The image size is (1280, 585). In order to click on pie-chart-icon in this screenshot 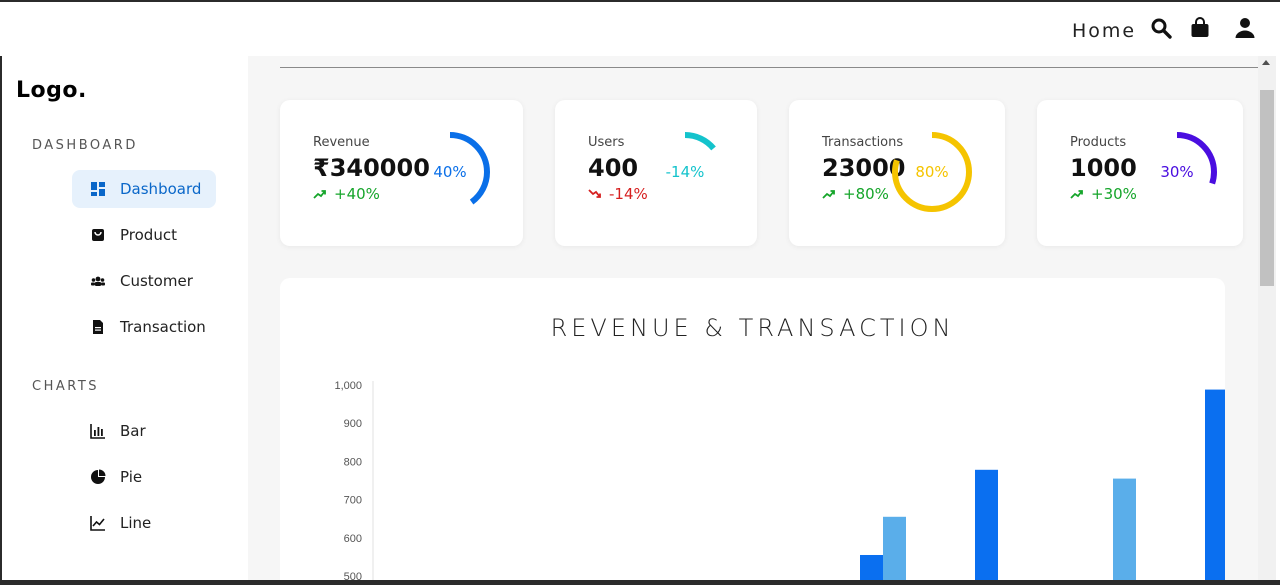, I will do `click(98, 477)`.